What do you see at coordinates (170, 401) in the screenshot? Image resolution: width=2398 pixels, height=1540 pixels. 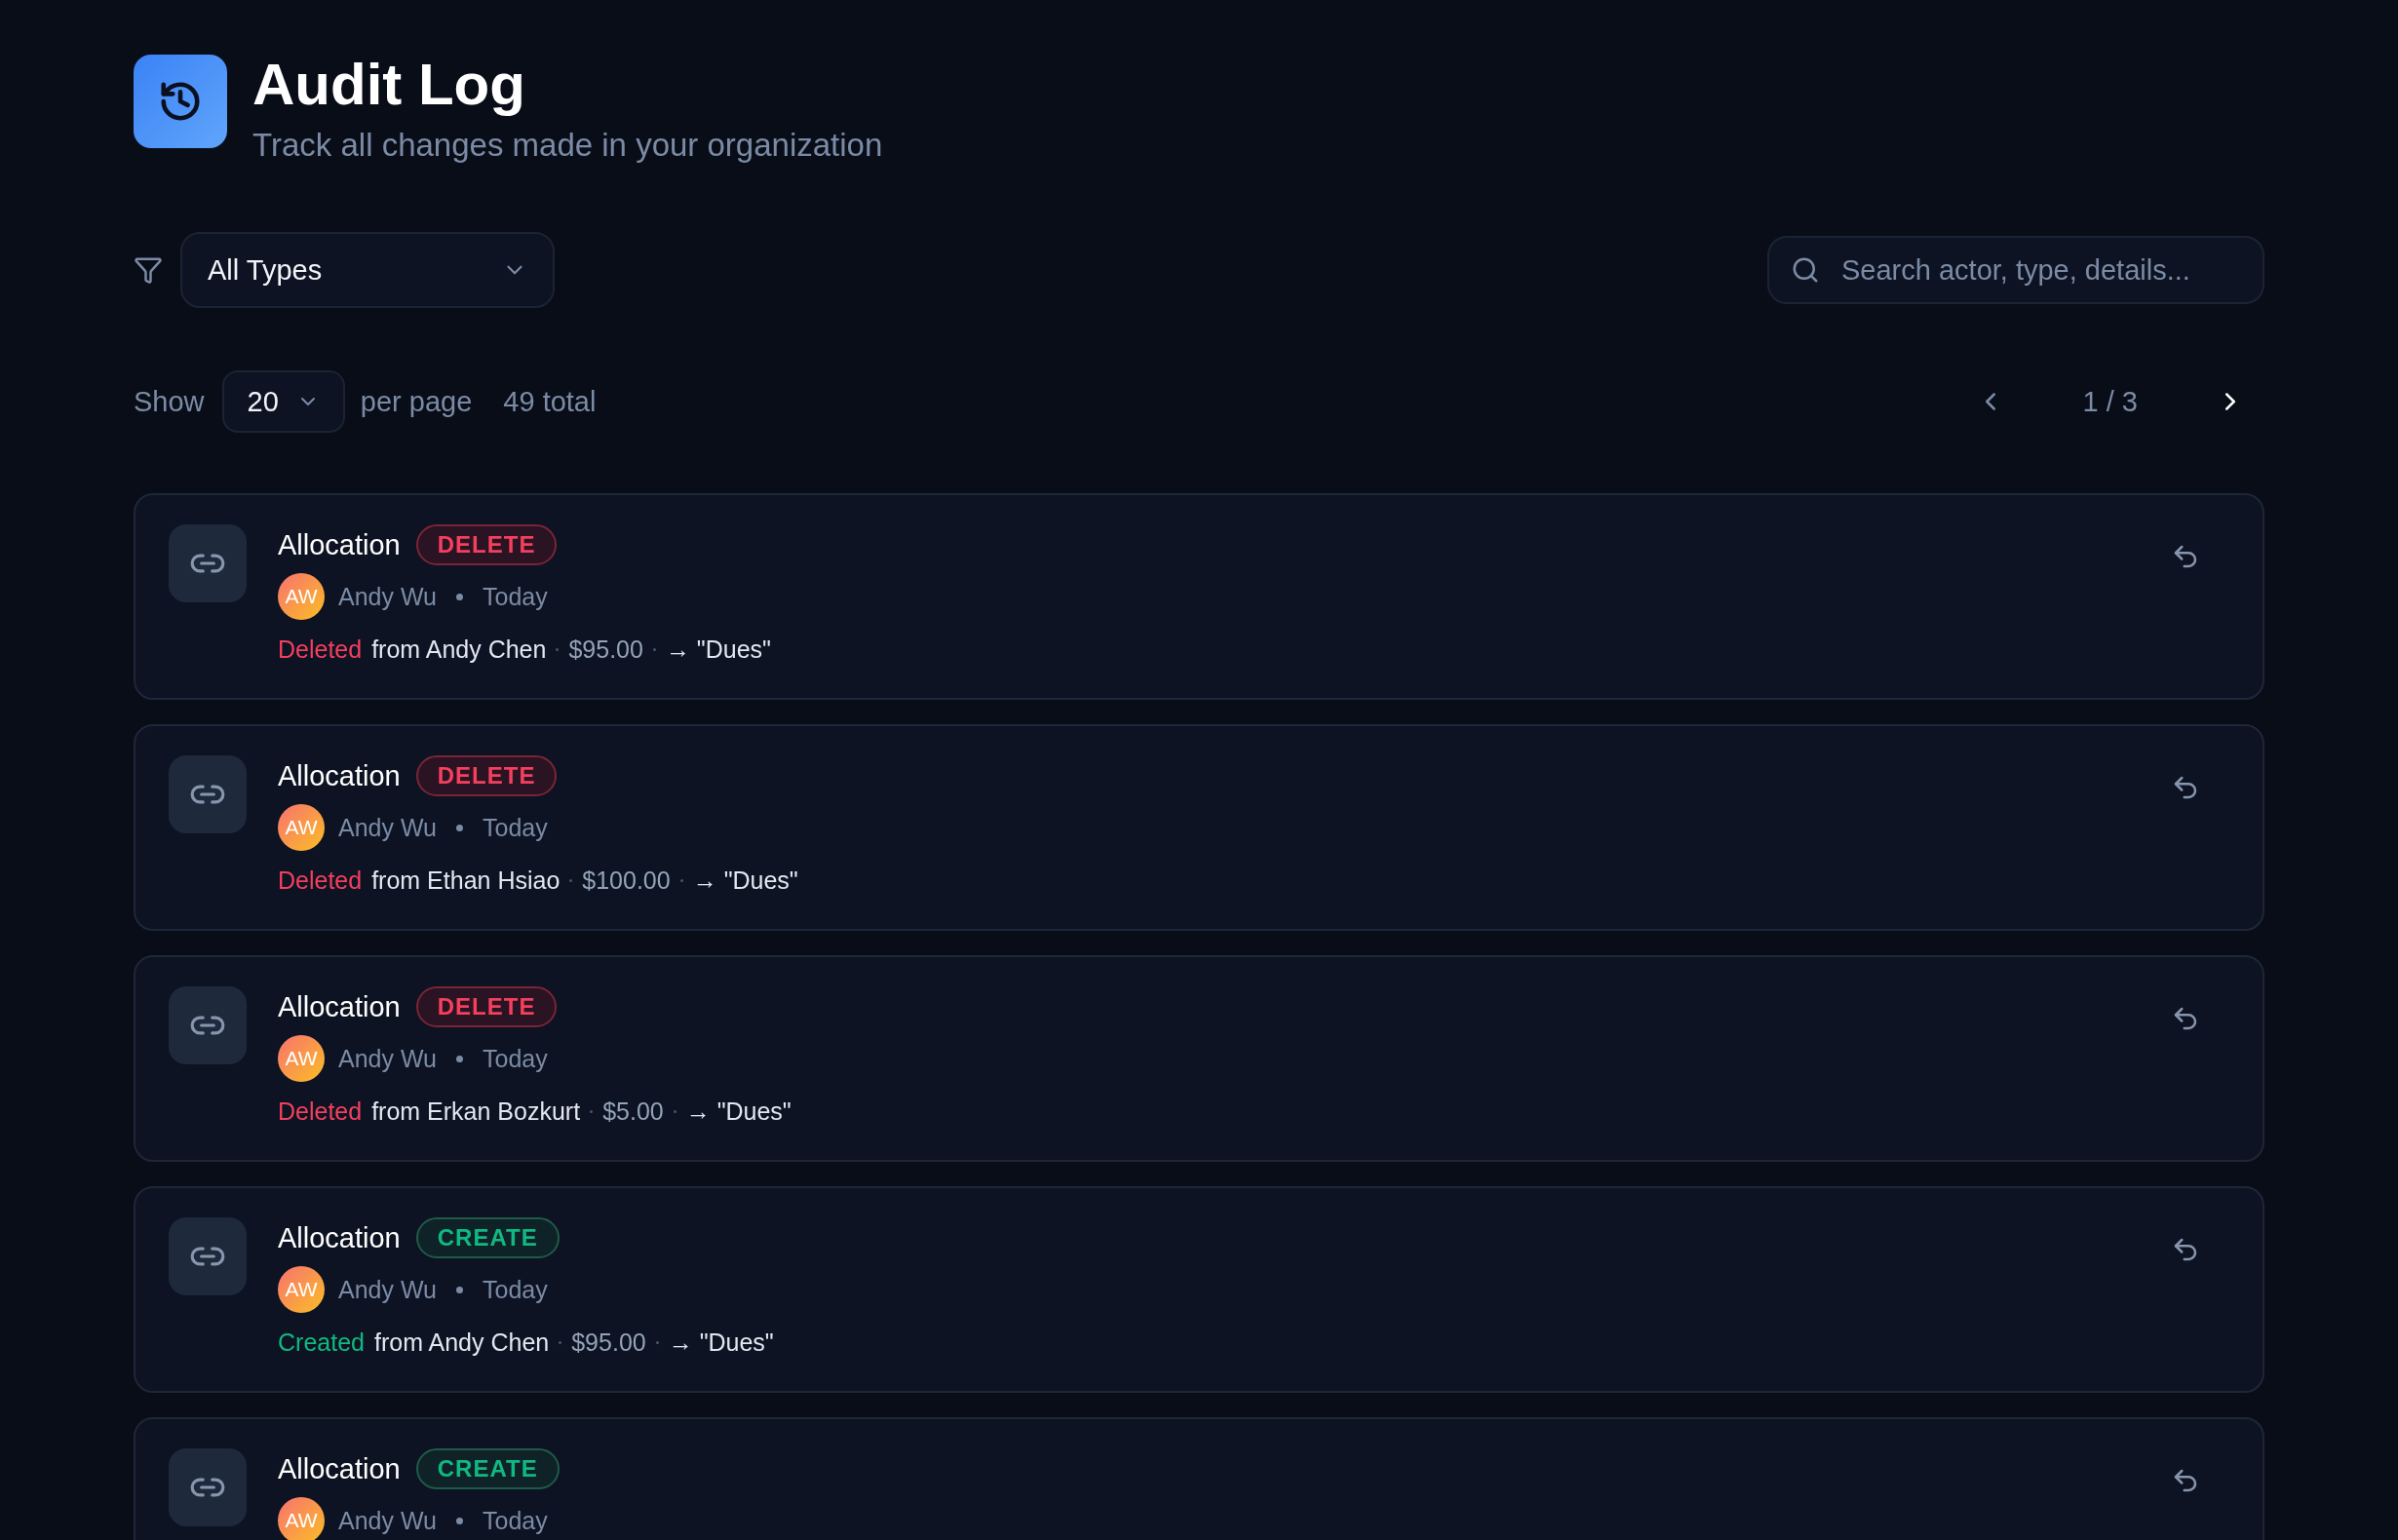 I see `show-label: Show` at bounding box center [170, 401].